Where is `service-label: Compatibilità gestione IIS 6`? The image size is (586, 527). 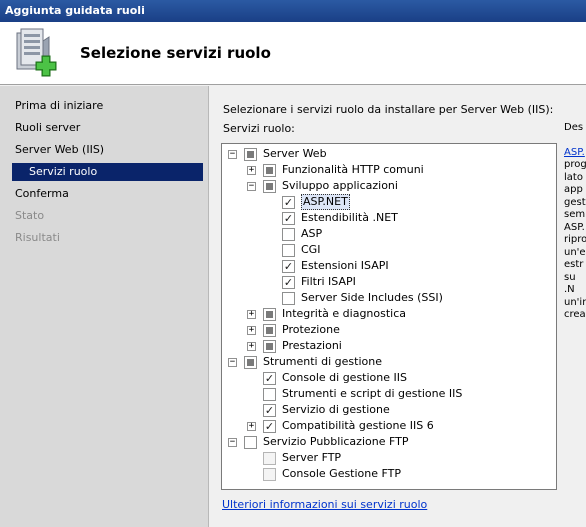
service-label: Compatibilità gestione IIS 6 is located at coordinates (358, 426).